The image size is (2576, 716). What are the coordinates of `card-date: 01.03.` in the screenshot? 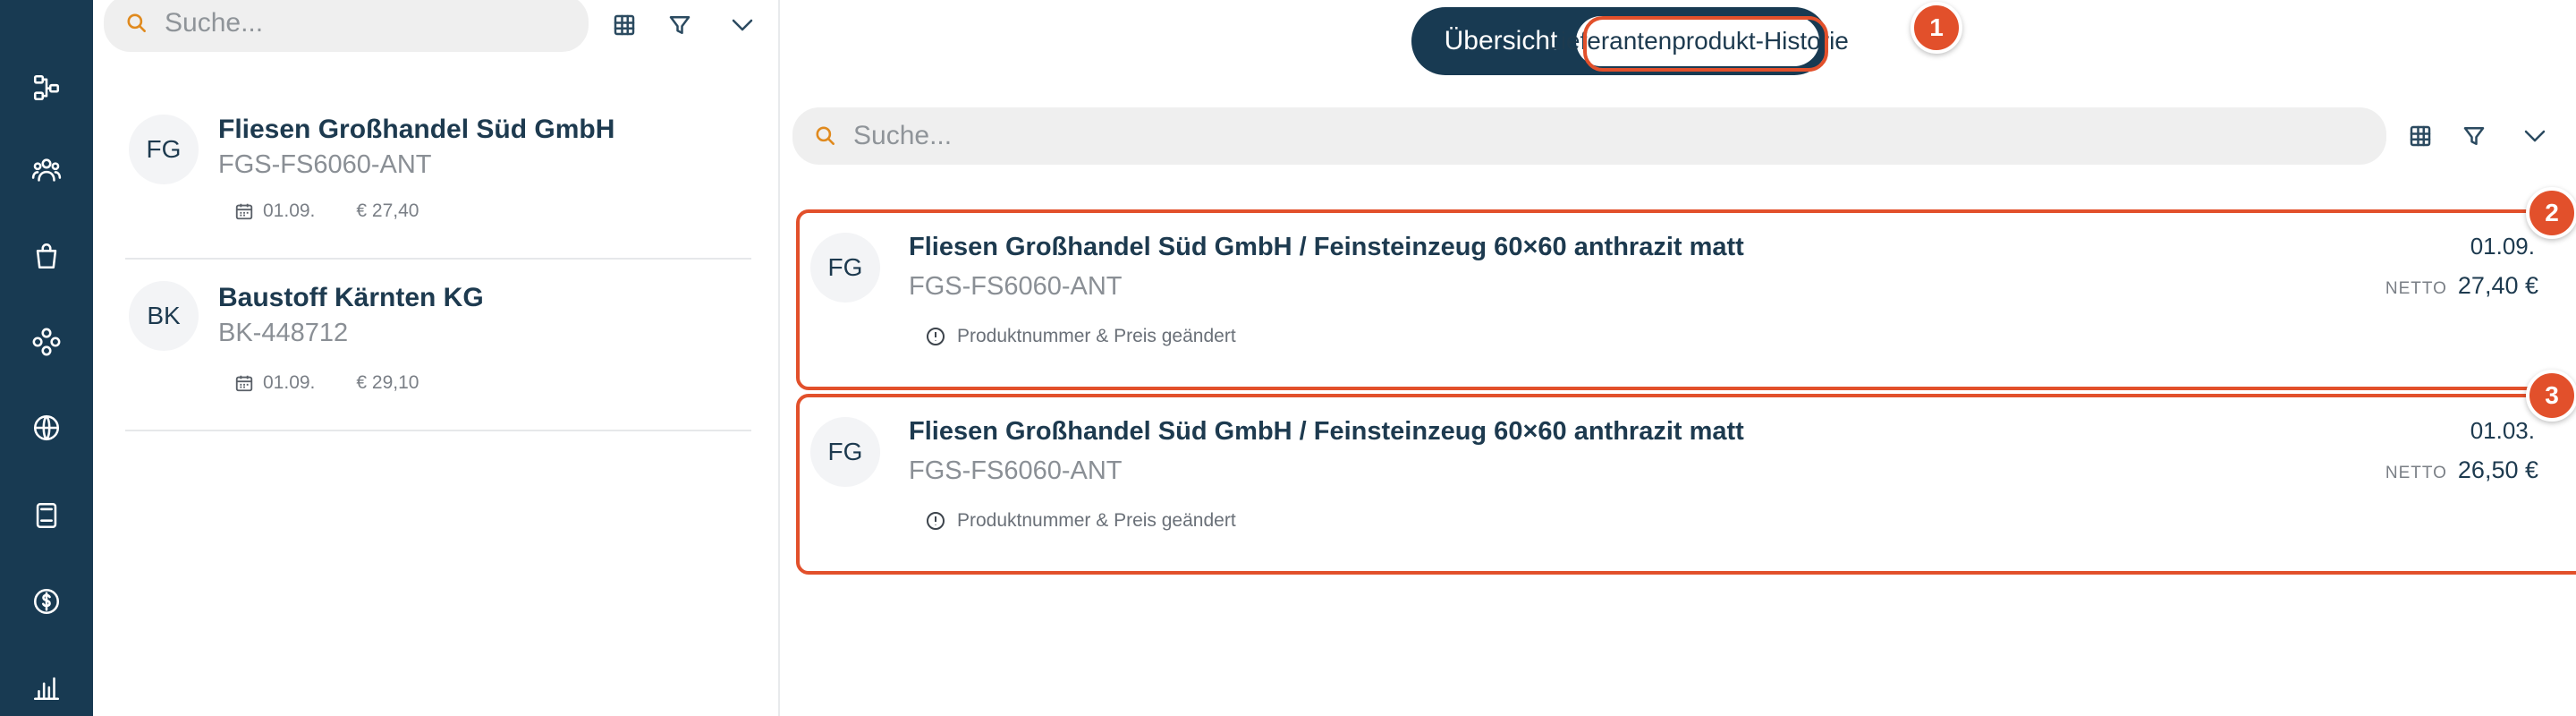 It's located at (2502, 430).